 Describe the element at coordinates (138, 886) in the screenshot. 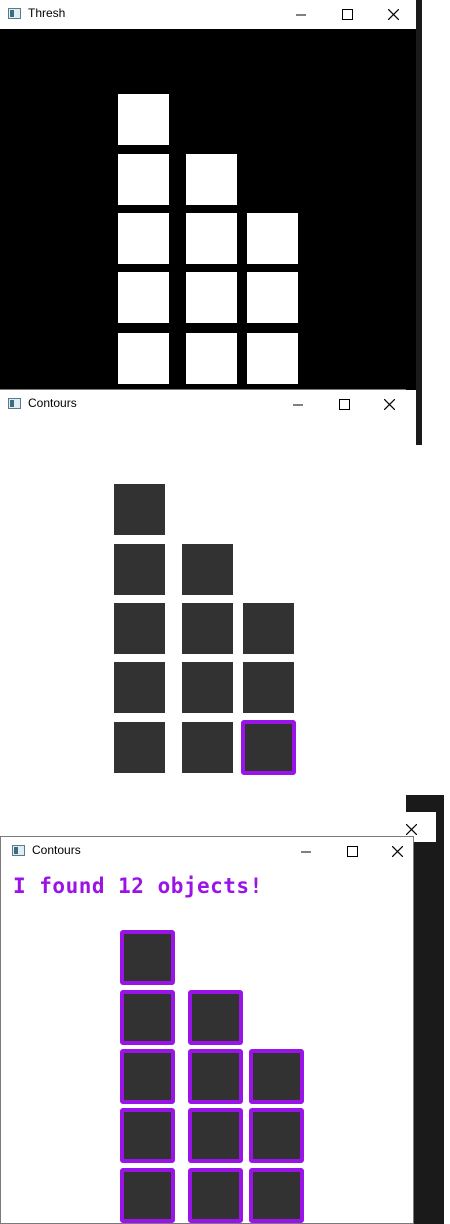

I see `object-count-message: I found 12 objects!` at that location.